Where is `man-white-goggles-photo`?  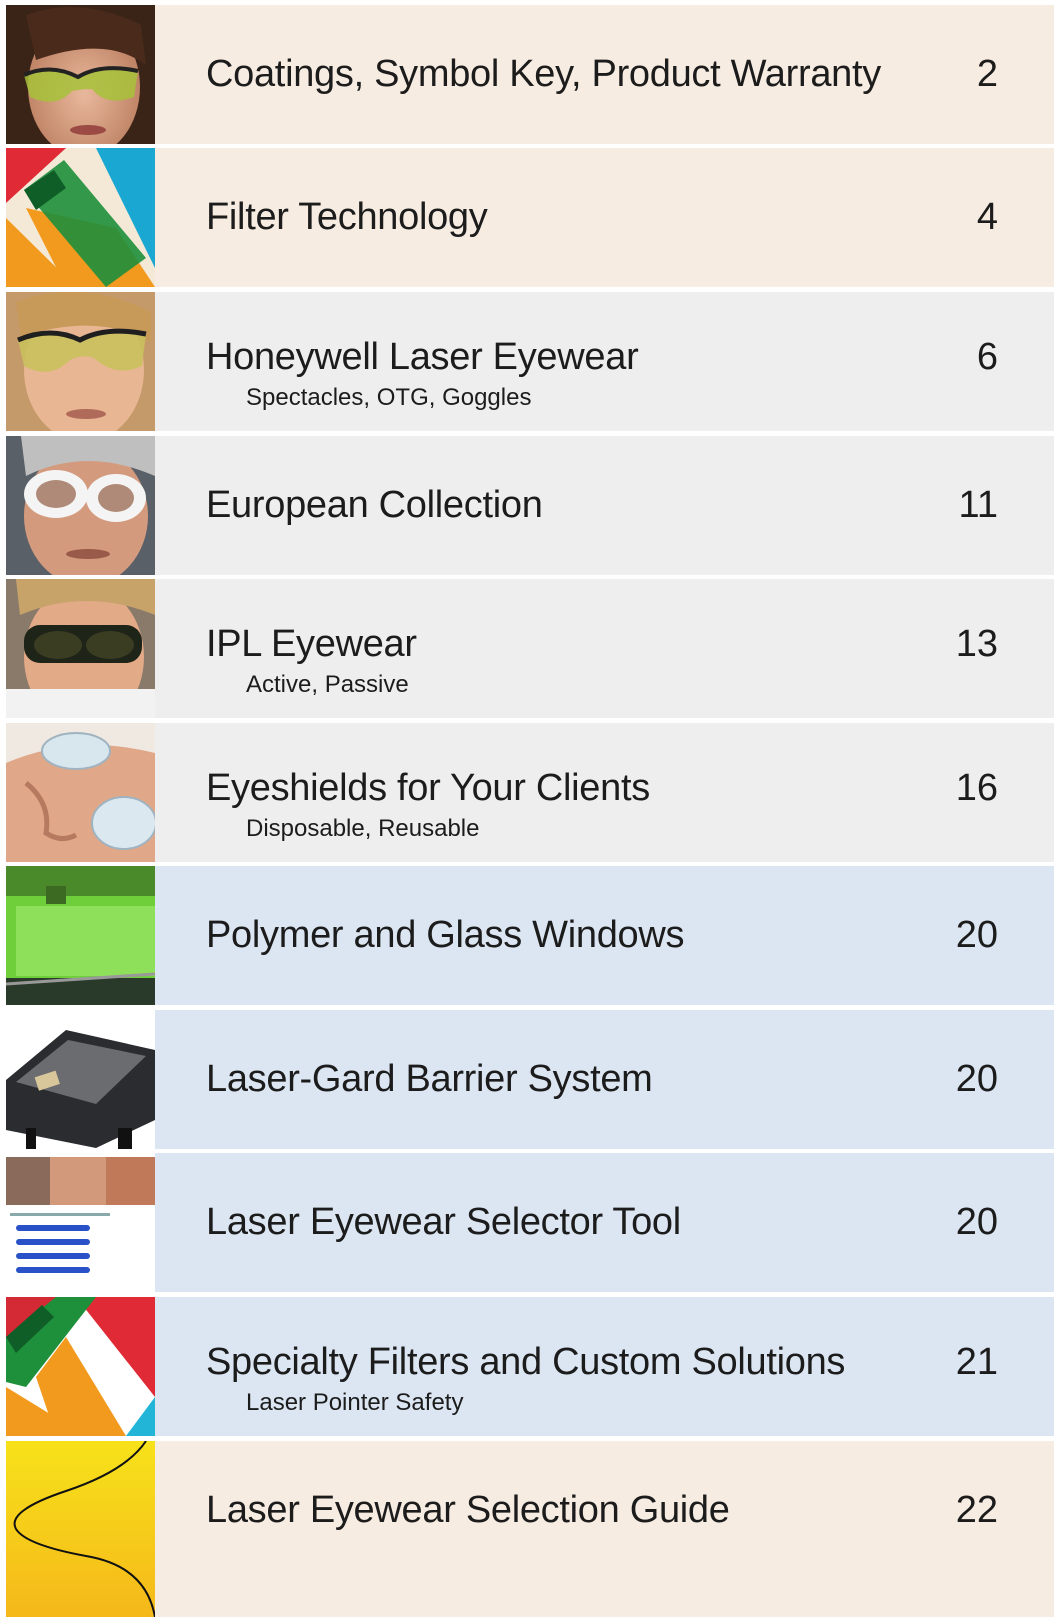 man-white-goggles-photo is located at coordinates (80, 505).